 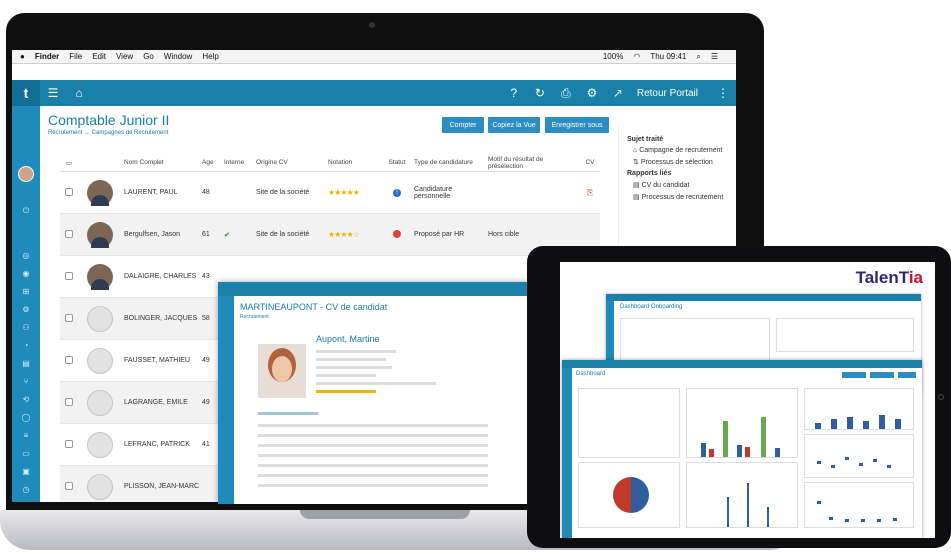 I want to click on candidate-avatar, so click(x=100, y=444).